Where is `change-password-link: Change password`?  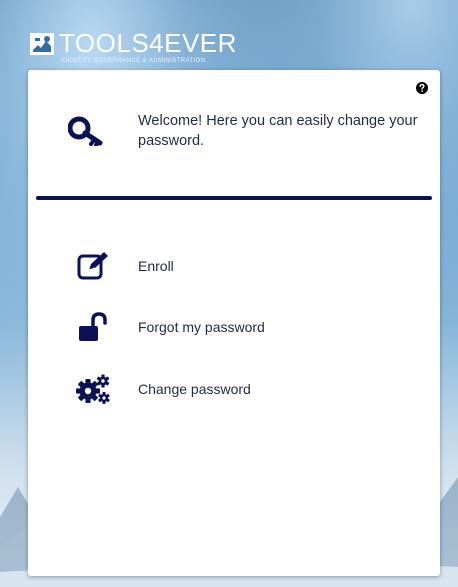 change-password-link: Change password is located at coordinates (226, 389).